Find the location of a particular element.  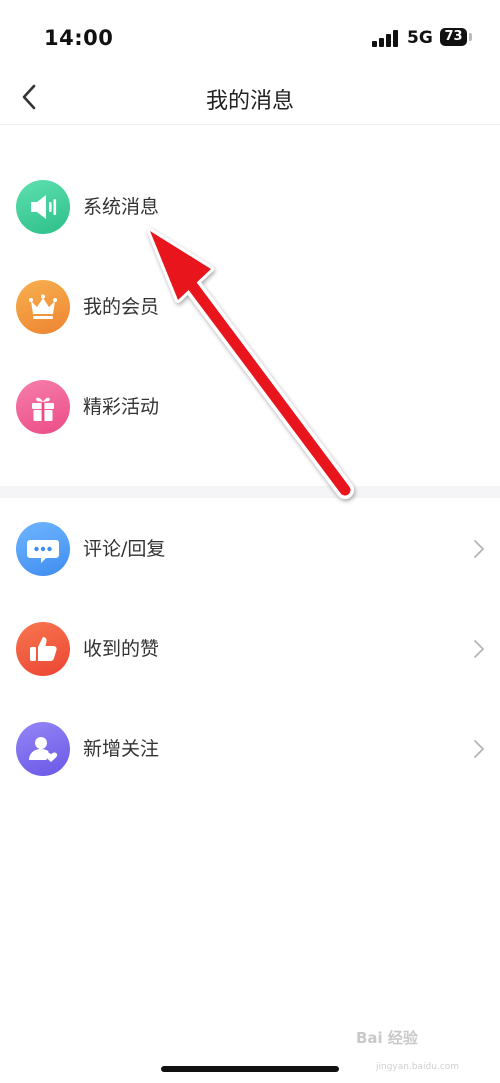

thumbs-up-icon is located at coordinates (43, 649).